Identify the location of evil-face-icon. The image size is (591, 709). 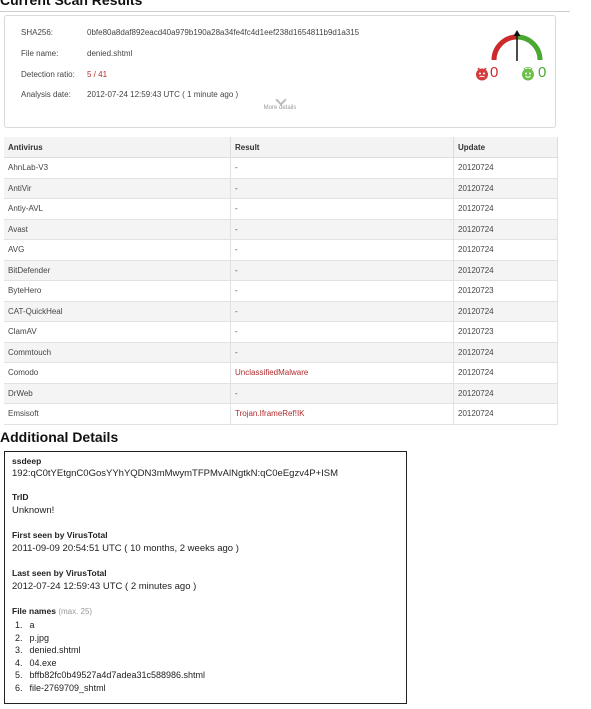
(482, 74).